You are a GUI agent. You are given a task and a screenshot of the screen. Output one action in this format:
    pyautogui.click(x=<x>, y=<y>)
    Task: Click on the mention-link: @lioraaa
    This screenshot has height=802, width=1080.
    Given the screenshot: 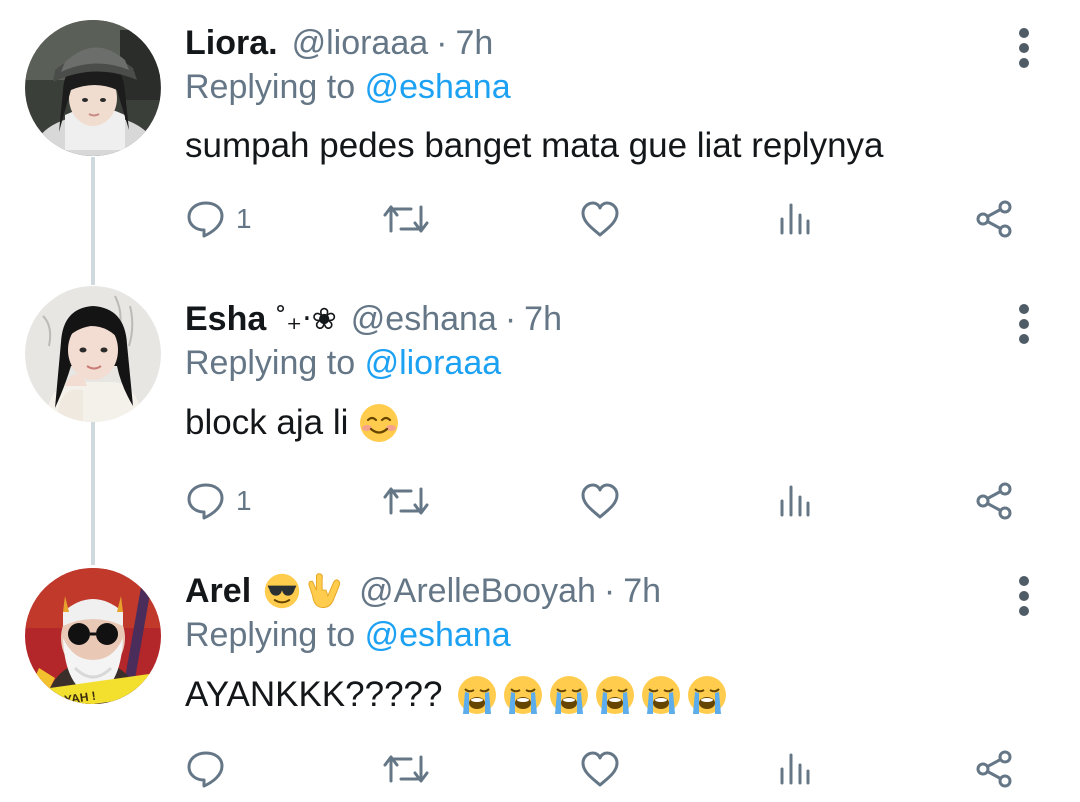 What is the action you would take?
    pyautogui.click(x=433, y=363)
    